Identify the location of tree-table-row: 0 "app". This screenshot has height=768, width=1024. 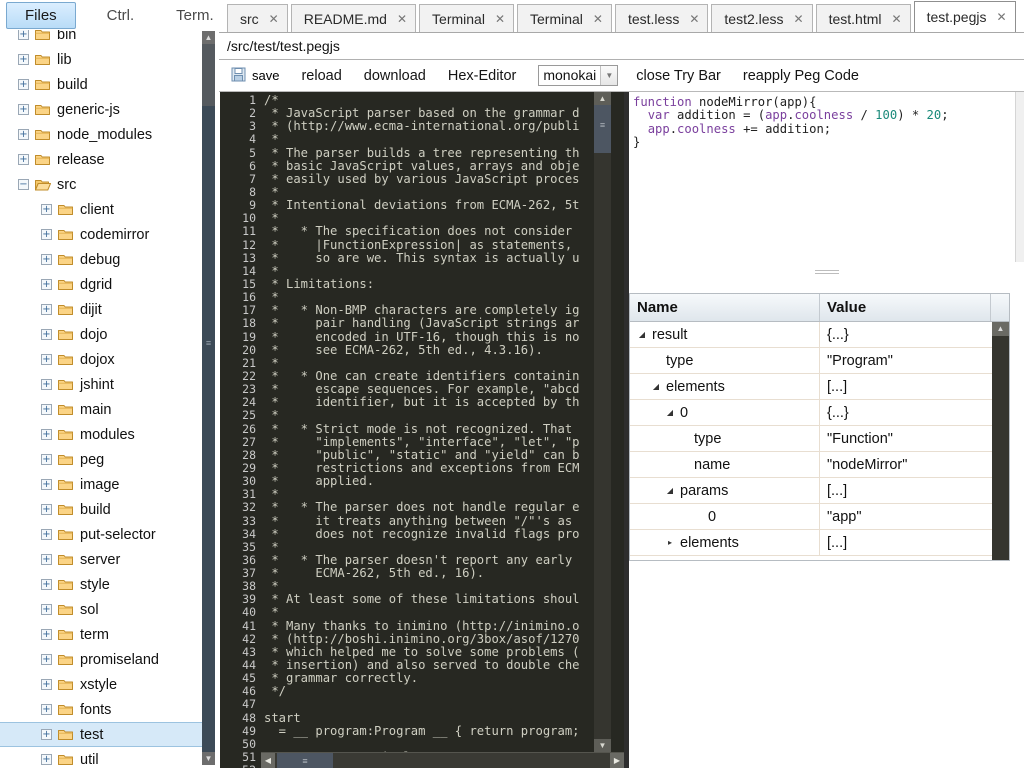
(819, 517).